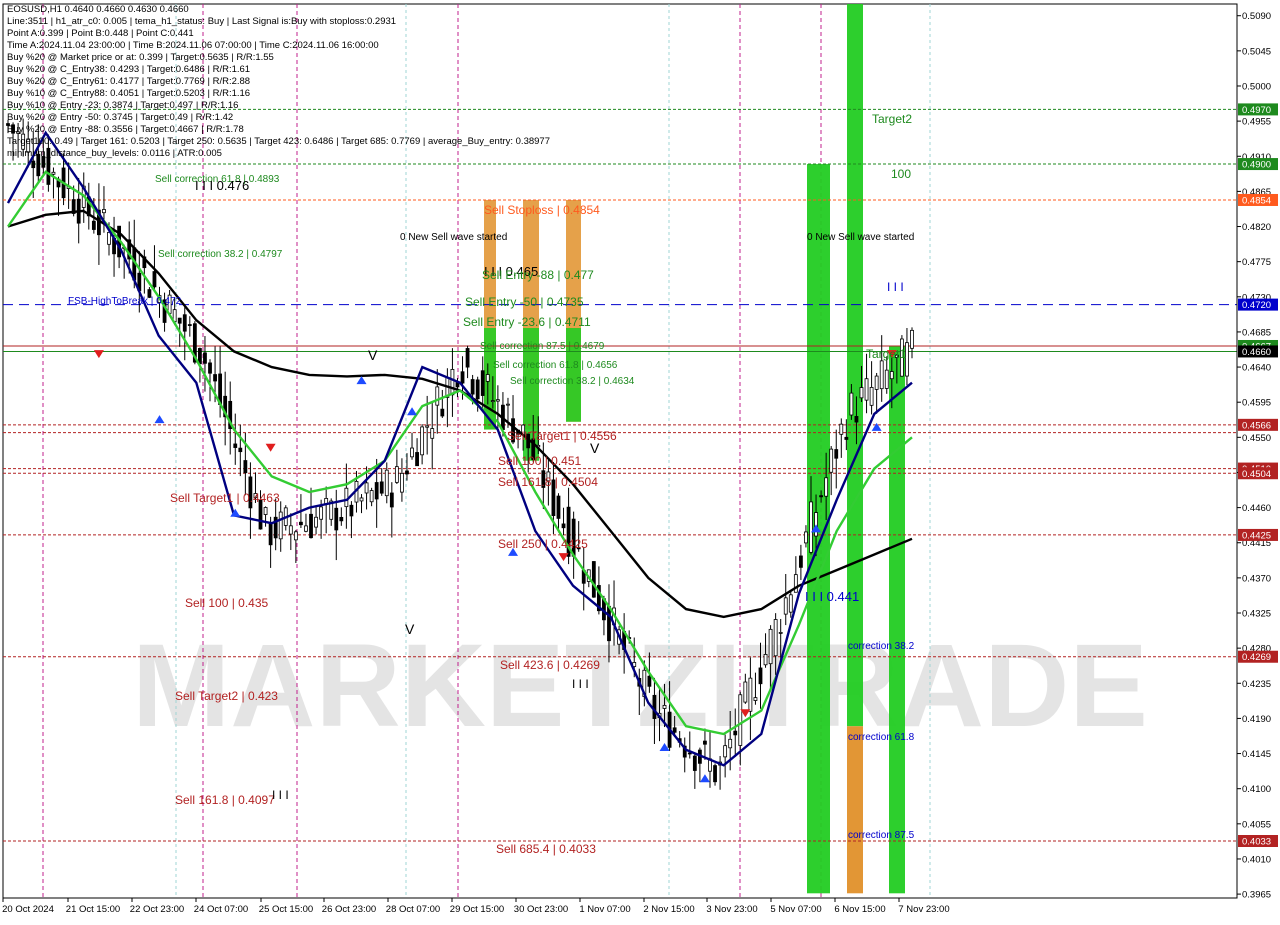 Image resolution: width=1280 pixels, height=925 pixels. Describe the element at coordinates (1256, 262) in the screenshot. I see `y-tick-label: 0.4775` at that location.